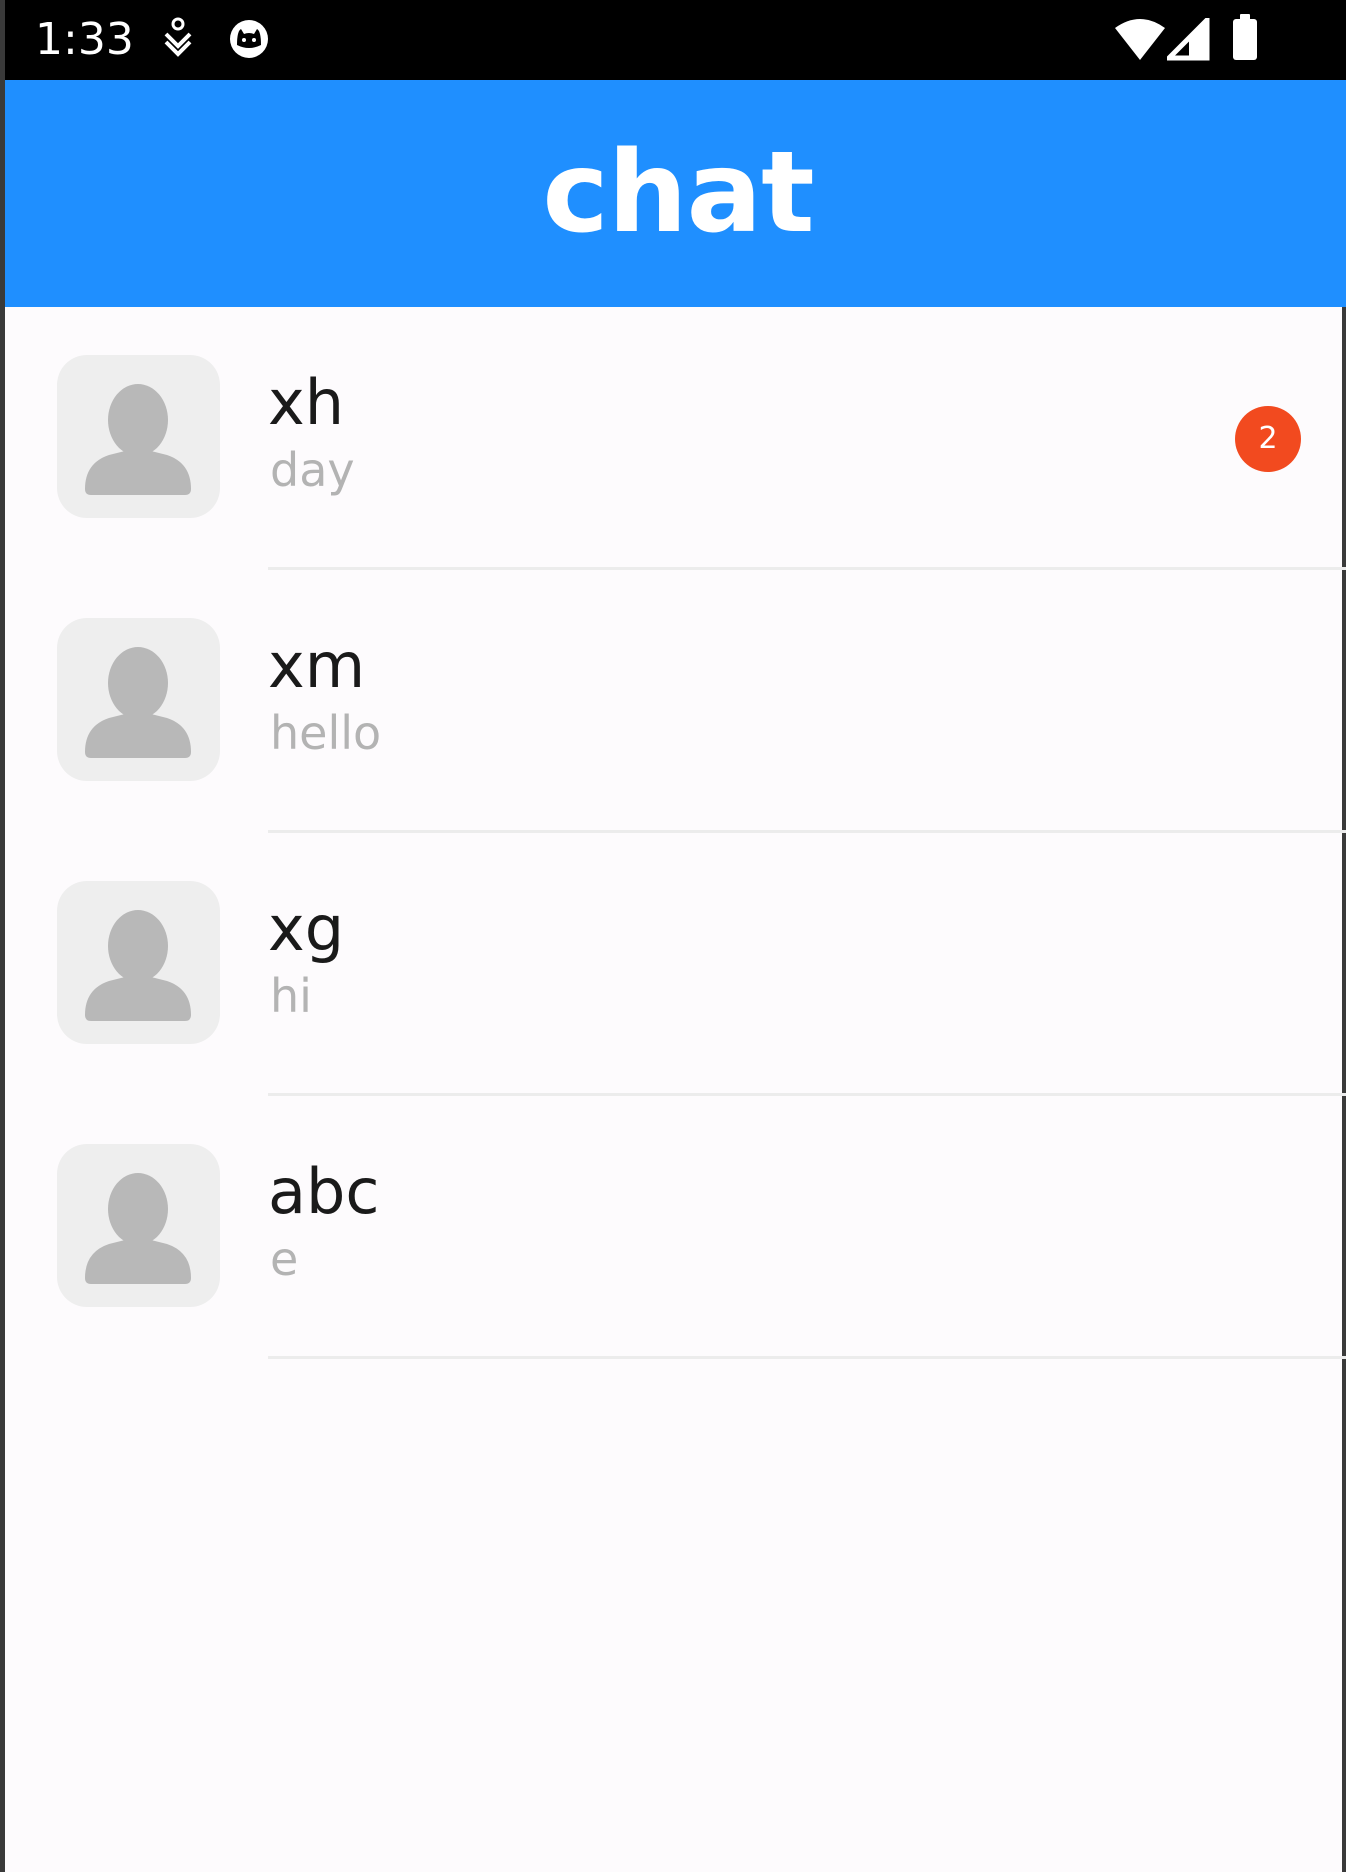  Describe the element at coordinates (84, 39) in the screenshot. I see `status-time: 1:33` at that location.